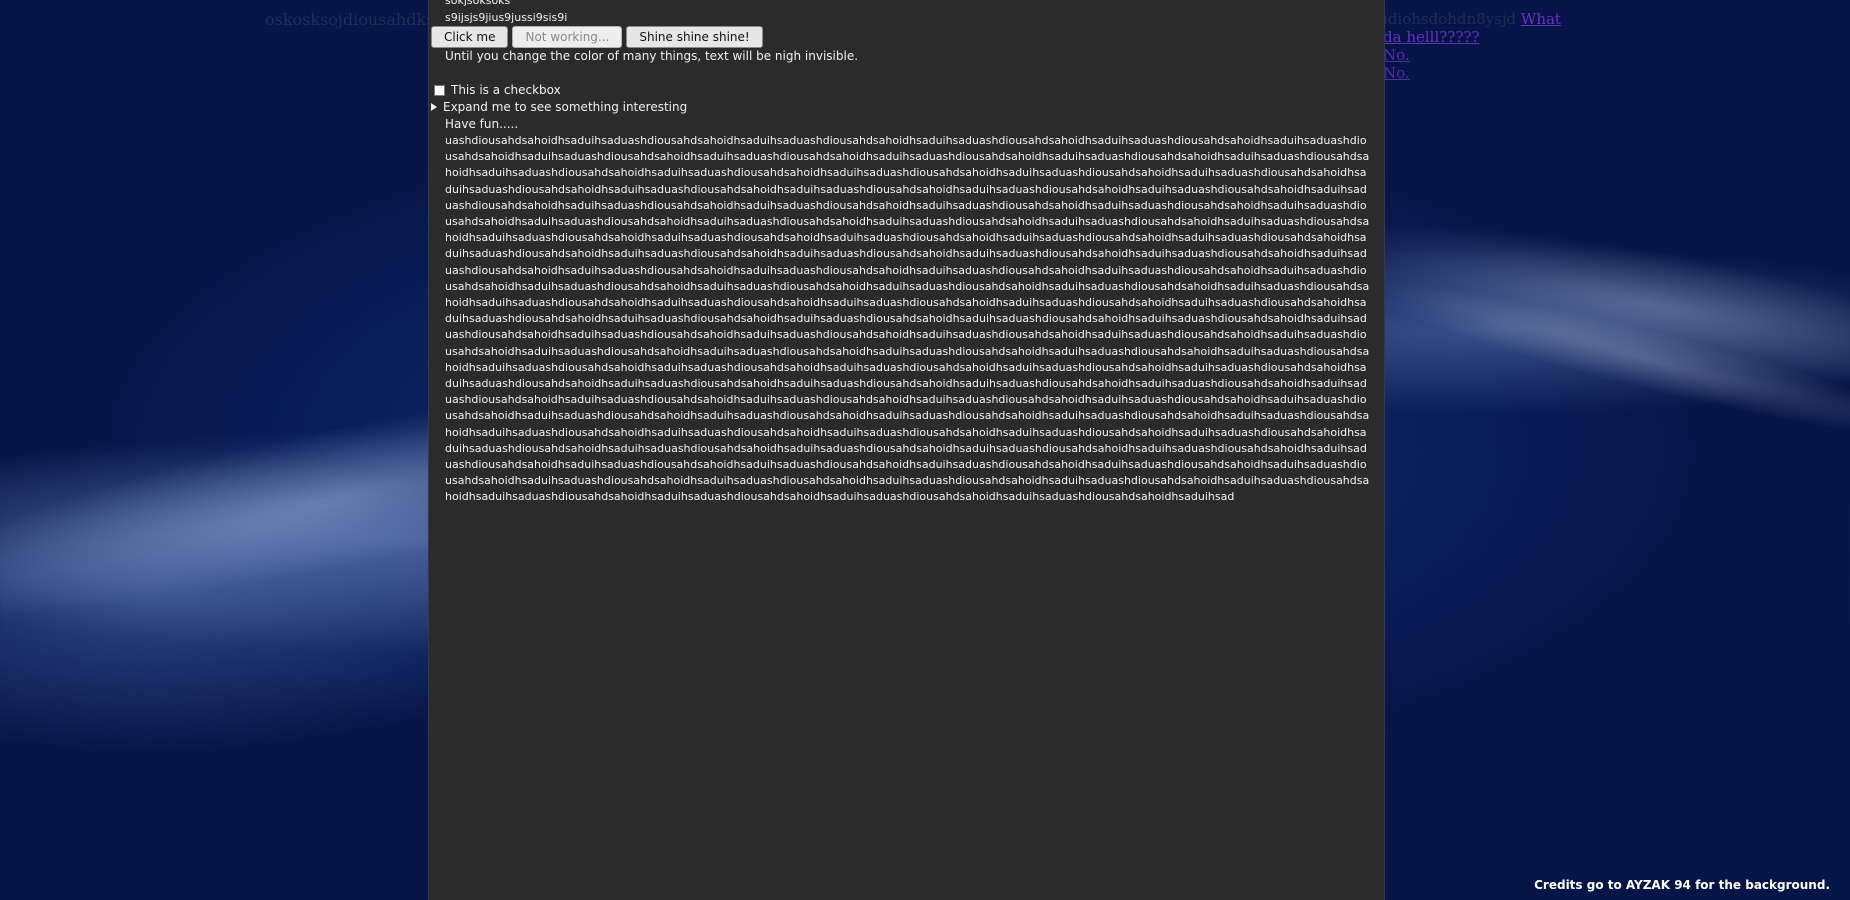 The height and width of the screenshot is (900, 1850). I want to click on background-light-streak, so click(1600, 360).